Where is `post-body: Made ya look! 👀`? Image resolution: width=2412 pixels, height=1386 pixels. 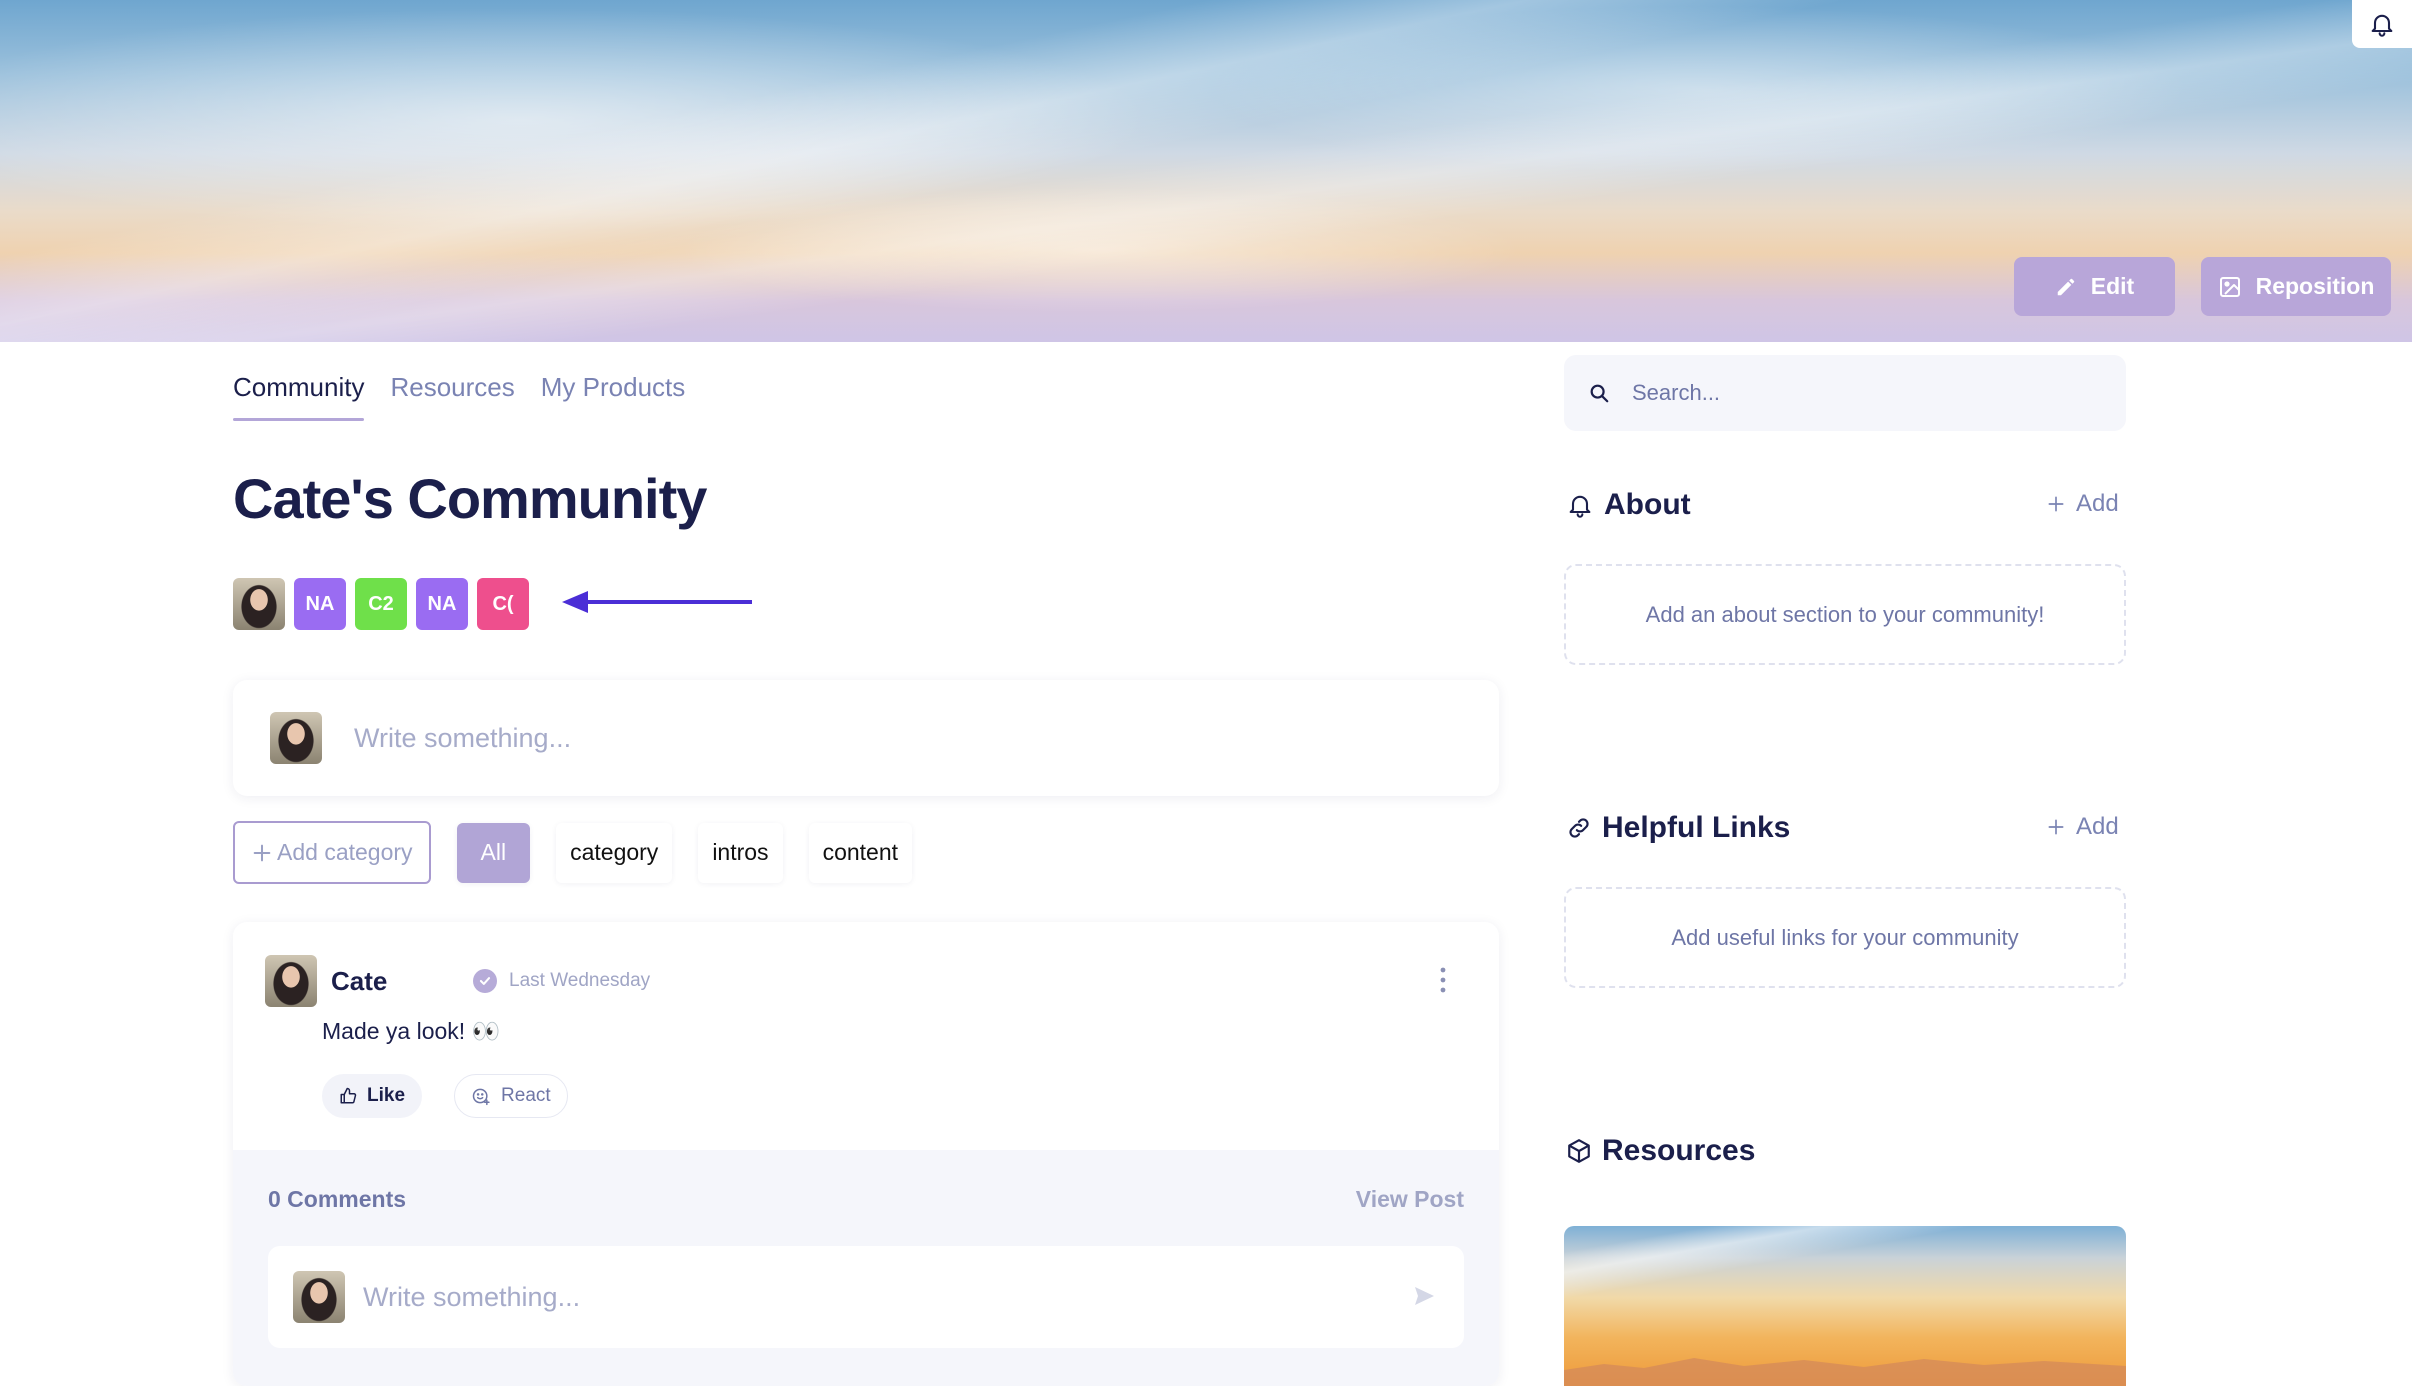
post-body: Made ya look! 👀 is located at coordinates (411, 1031).